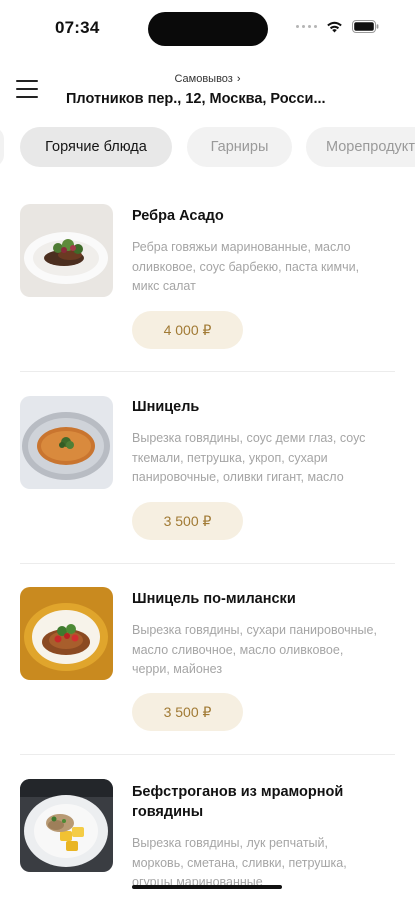 This screenshot has height=900, width=415. Describe the element at coordinates (214, 599) in the screenshot. I see `product-name: Шницель по-милански` at that location.